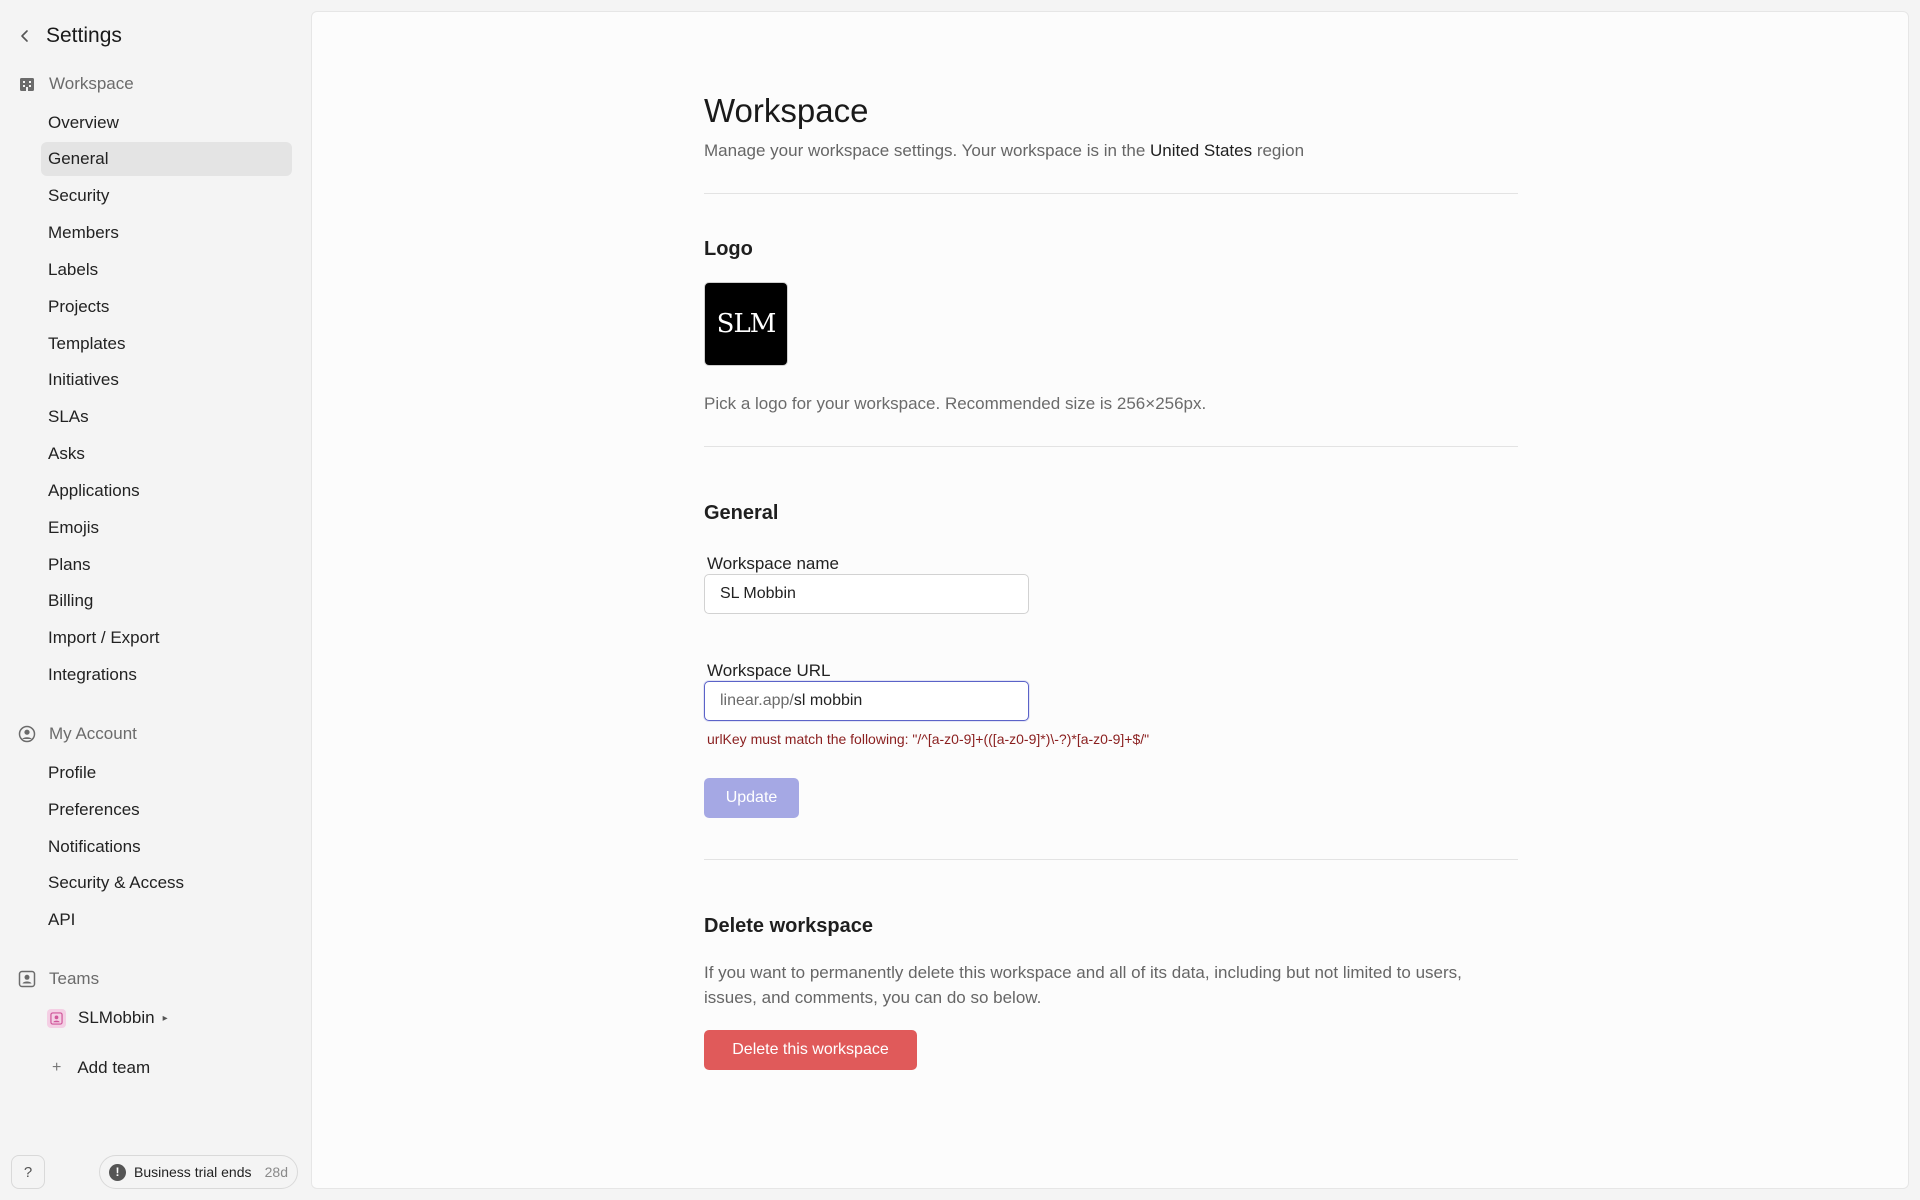  I want to click on sidebar-section-label: Teams, so click(74, 978).